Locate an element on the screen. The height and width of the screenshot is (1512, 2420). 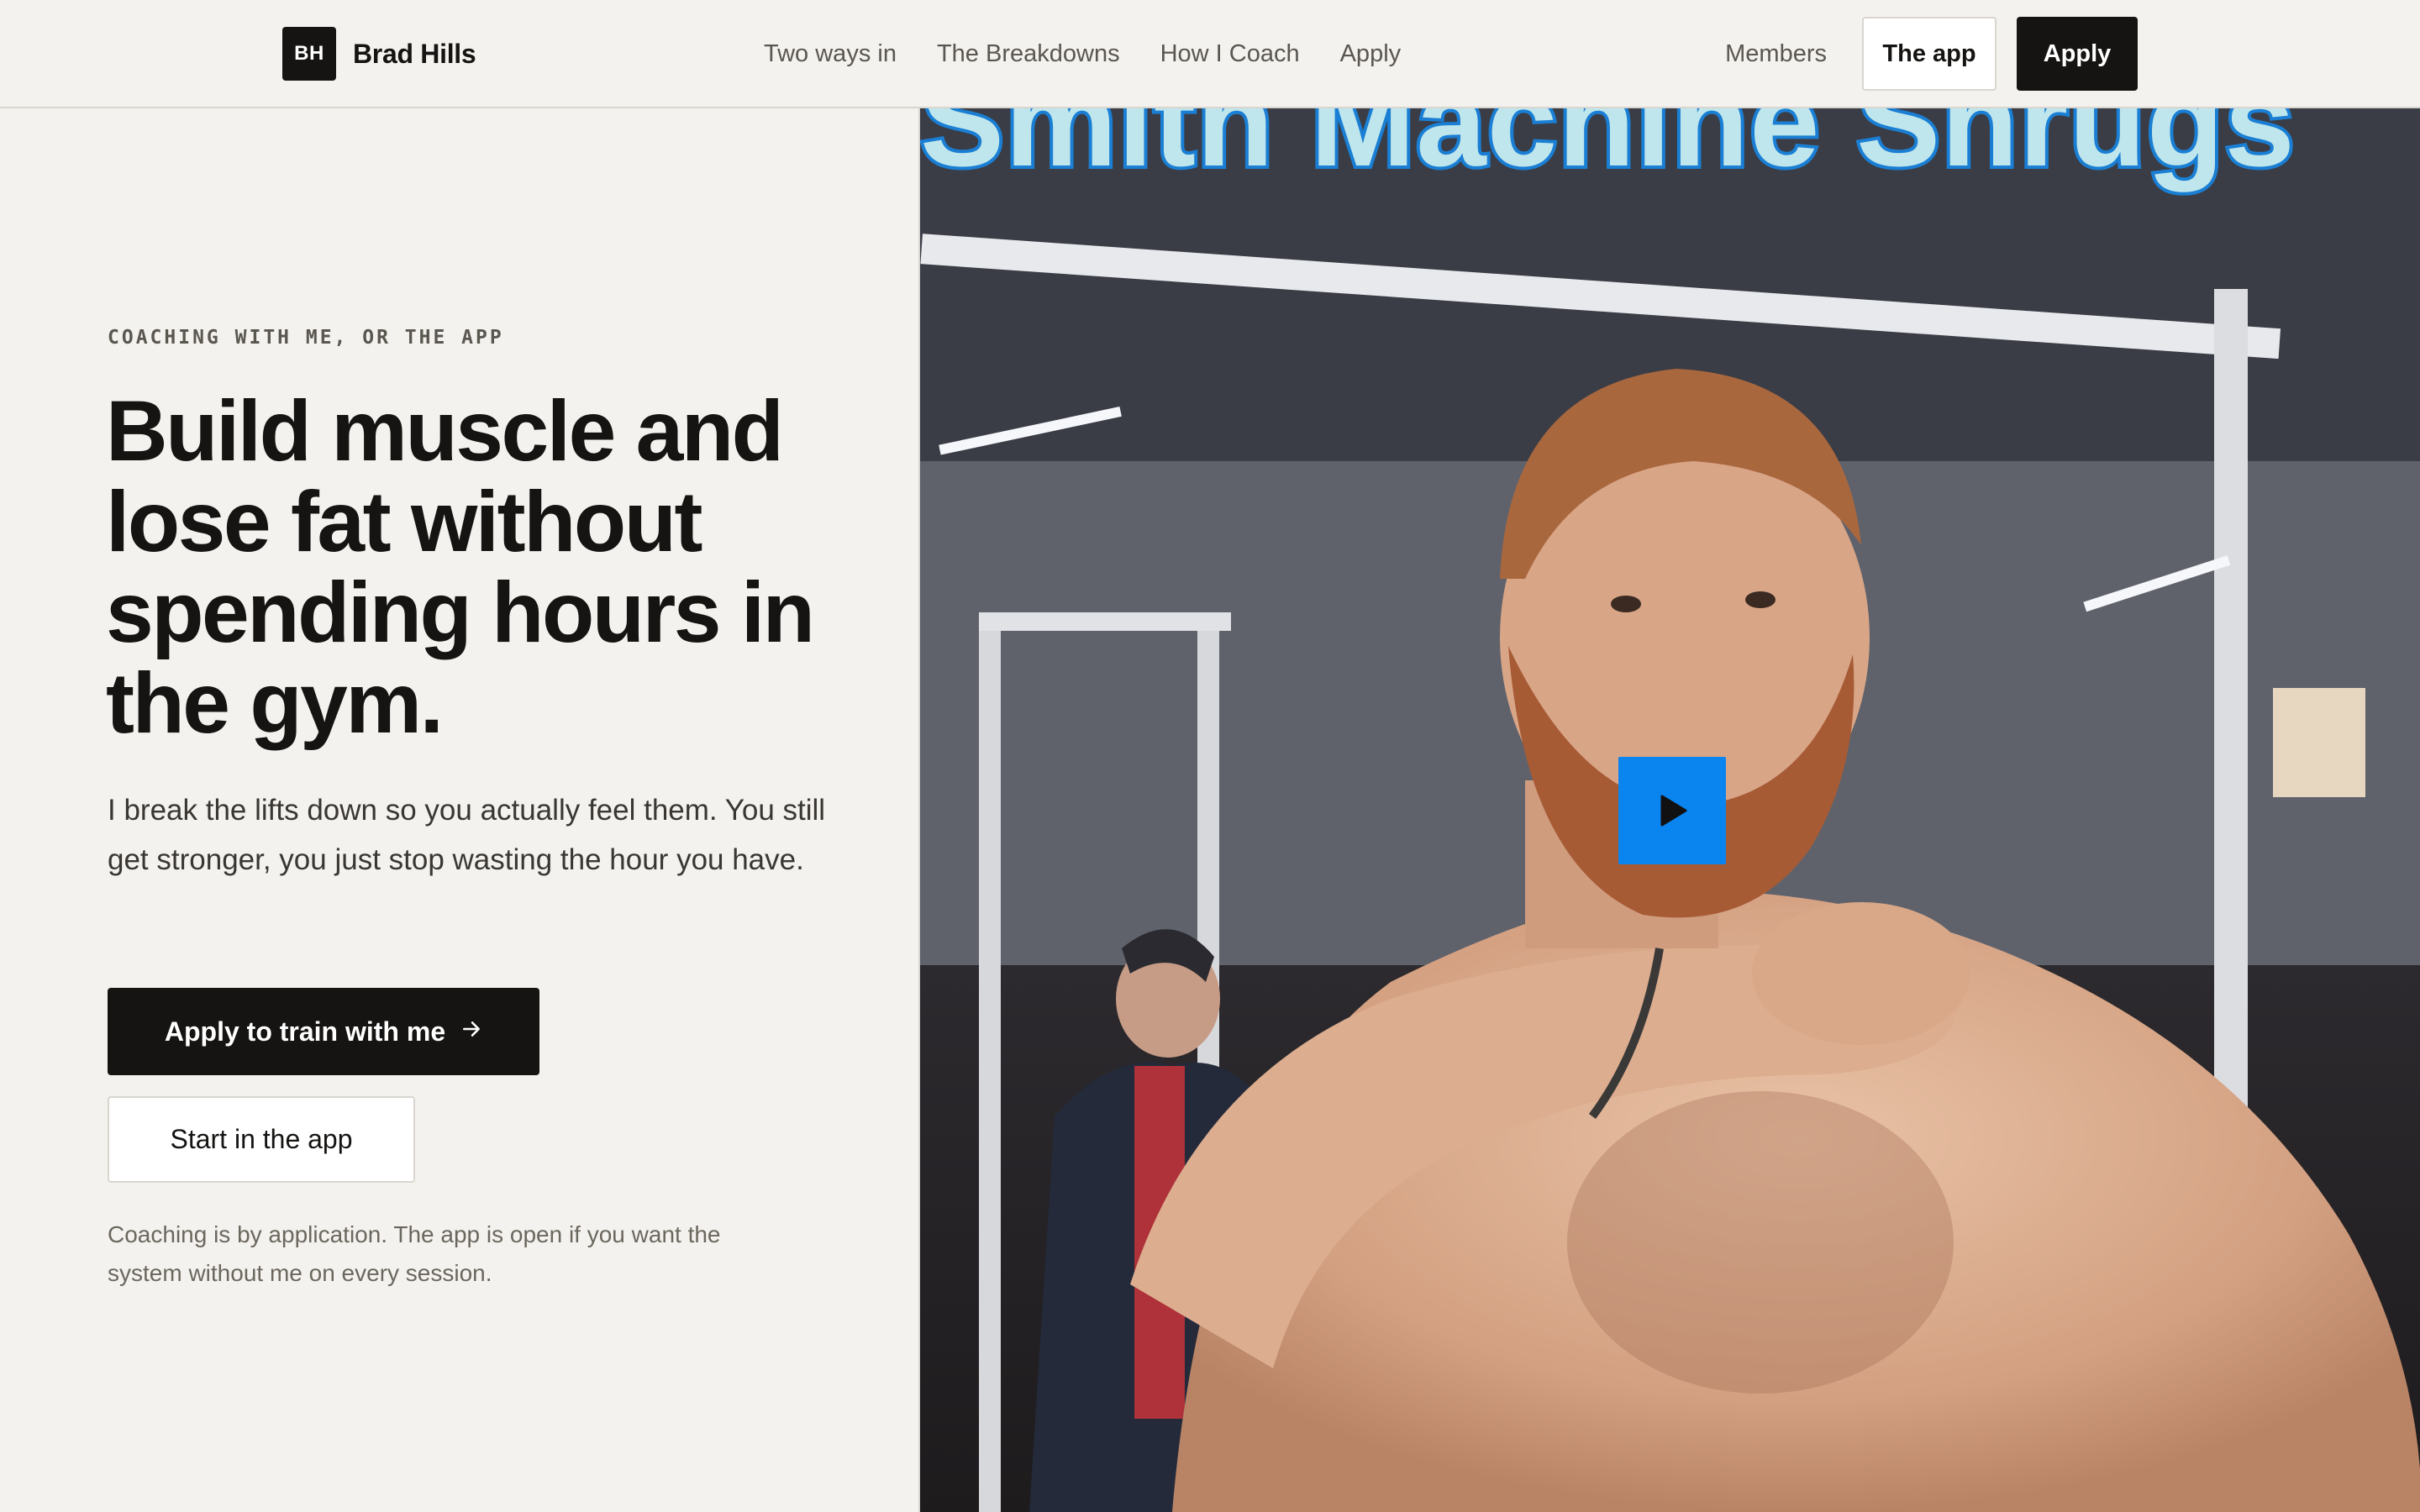
brand-mark: BH is located at coordinates (309, 54).